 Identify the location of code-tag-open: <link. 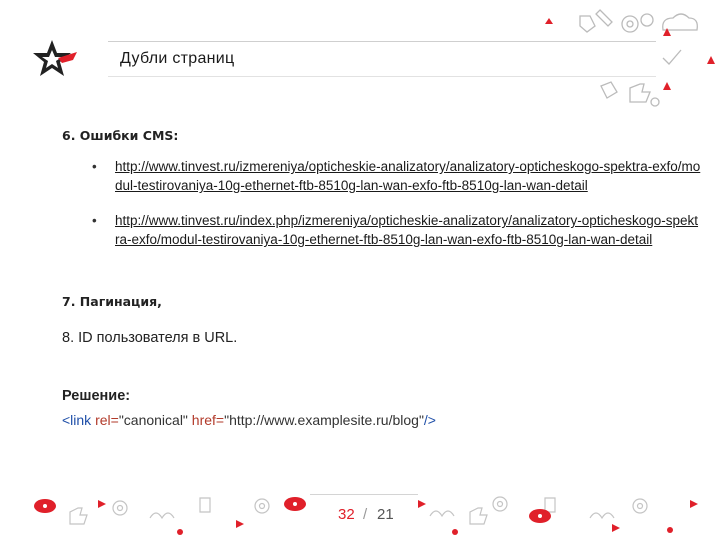
(77, 420).